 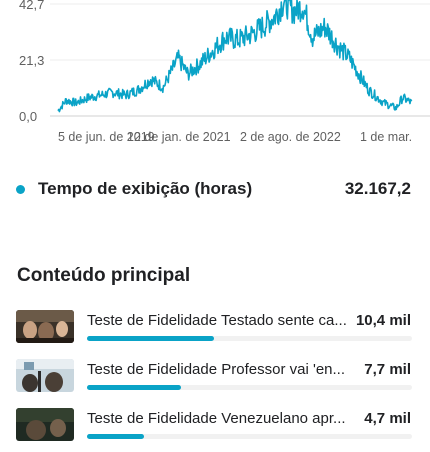 What do you see at coordinates (387, 418) in the screenshot?
I see `content-value: 4,7 mil` at bounding box center [387, 418].